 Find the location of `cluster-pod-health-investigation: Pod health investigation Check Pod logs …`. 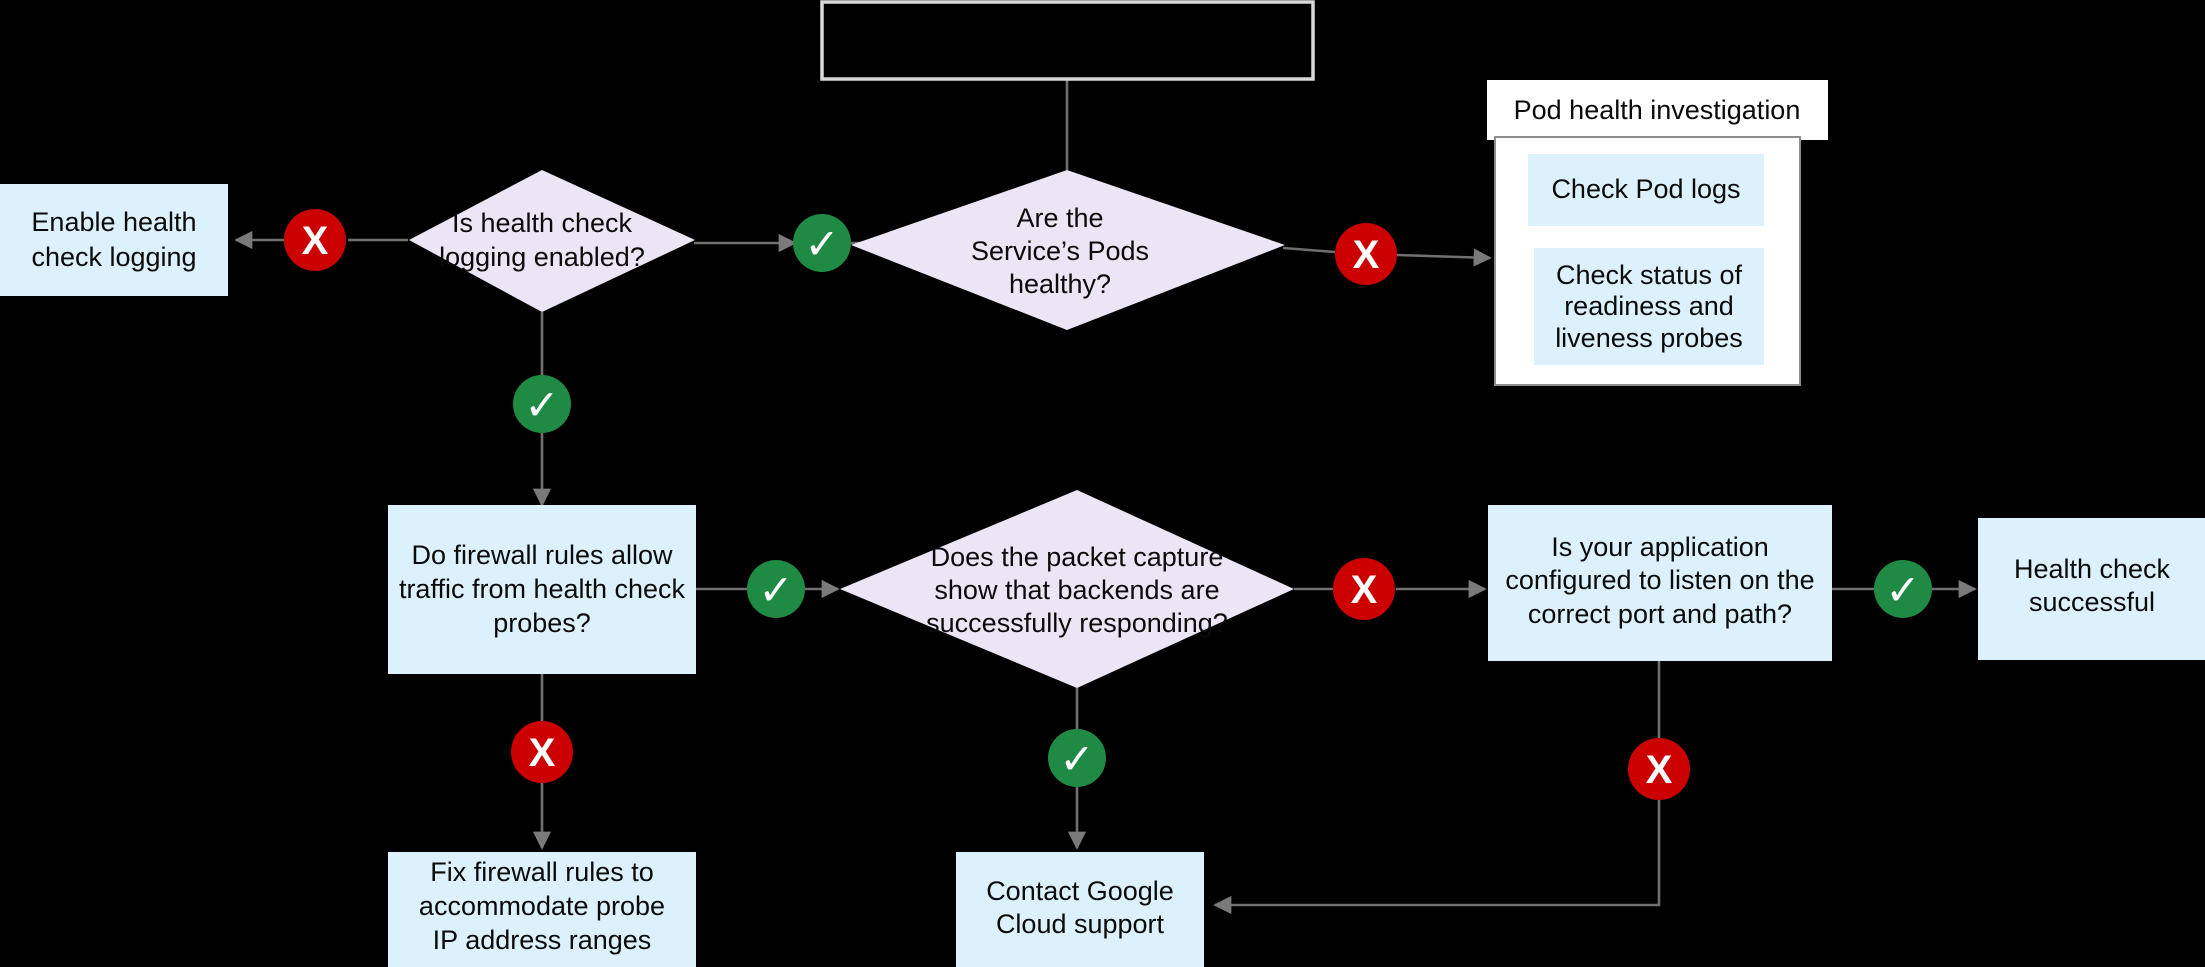

cluster-pod-health-investigation: Pod health investigation Check Pod logs … is located at coordinates (1657, 233).